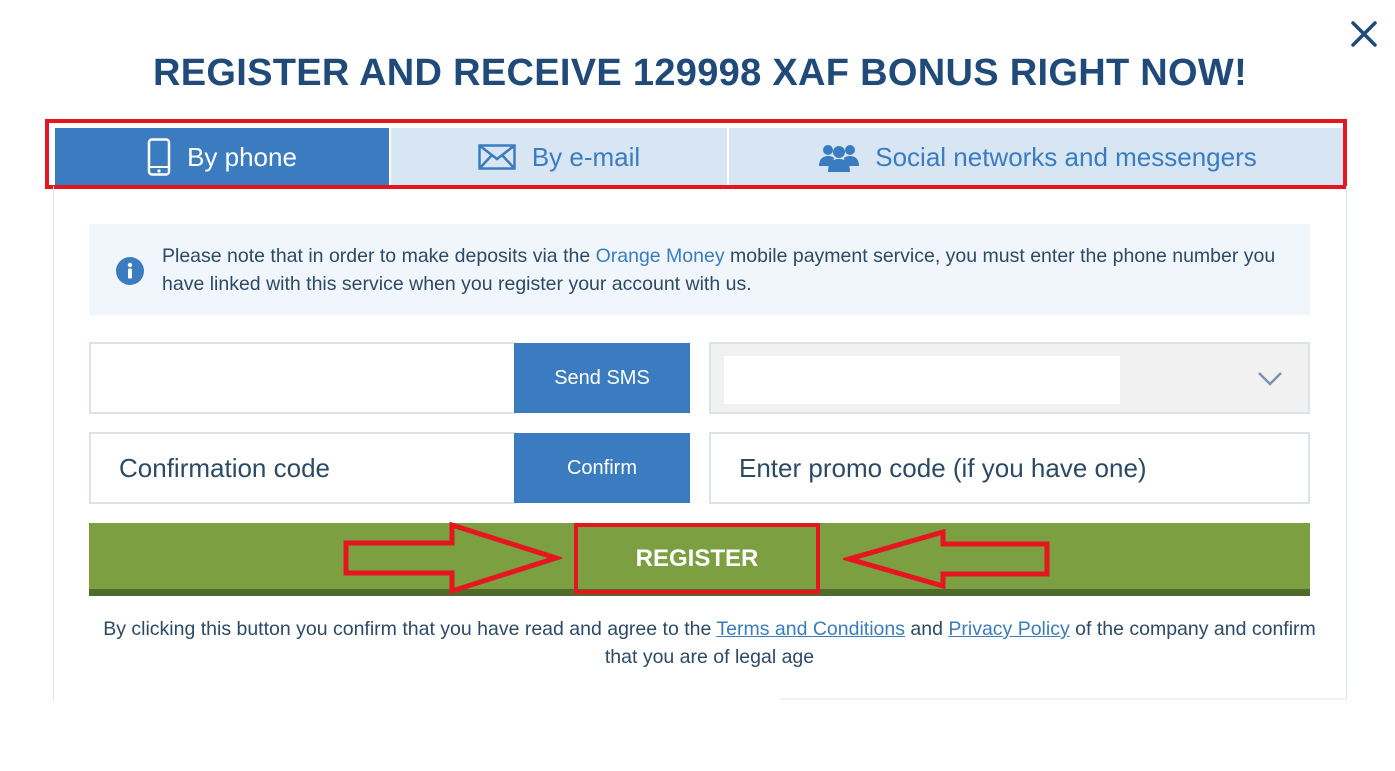 This screenshot has width=1395, height=771. I want to click on tabs-highlight-outline, so click(696, 154).